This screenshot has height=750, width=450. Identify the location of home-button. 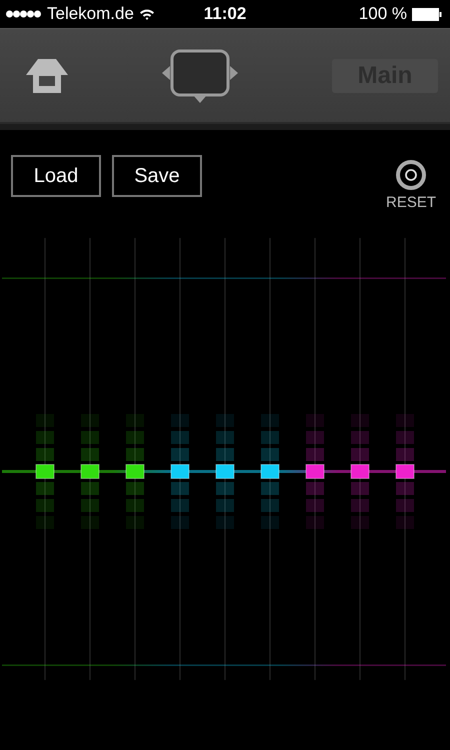
(47, 75).